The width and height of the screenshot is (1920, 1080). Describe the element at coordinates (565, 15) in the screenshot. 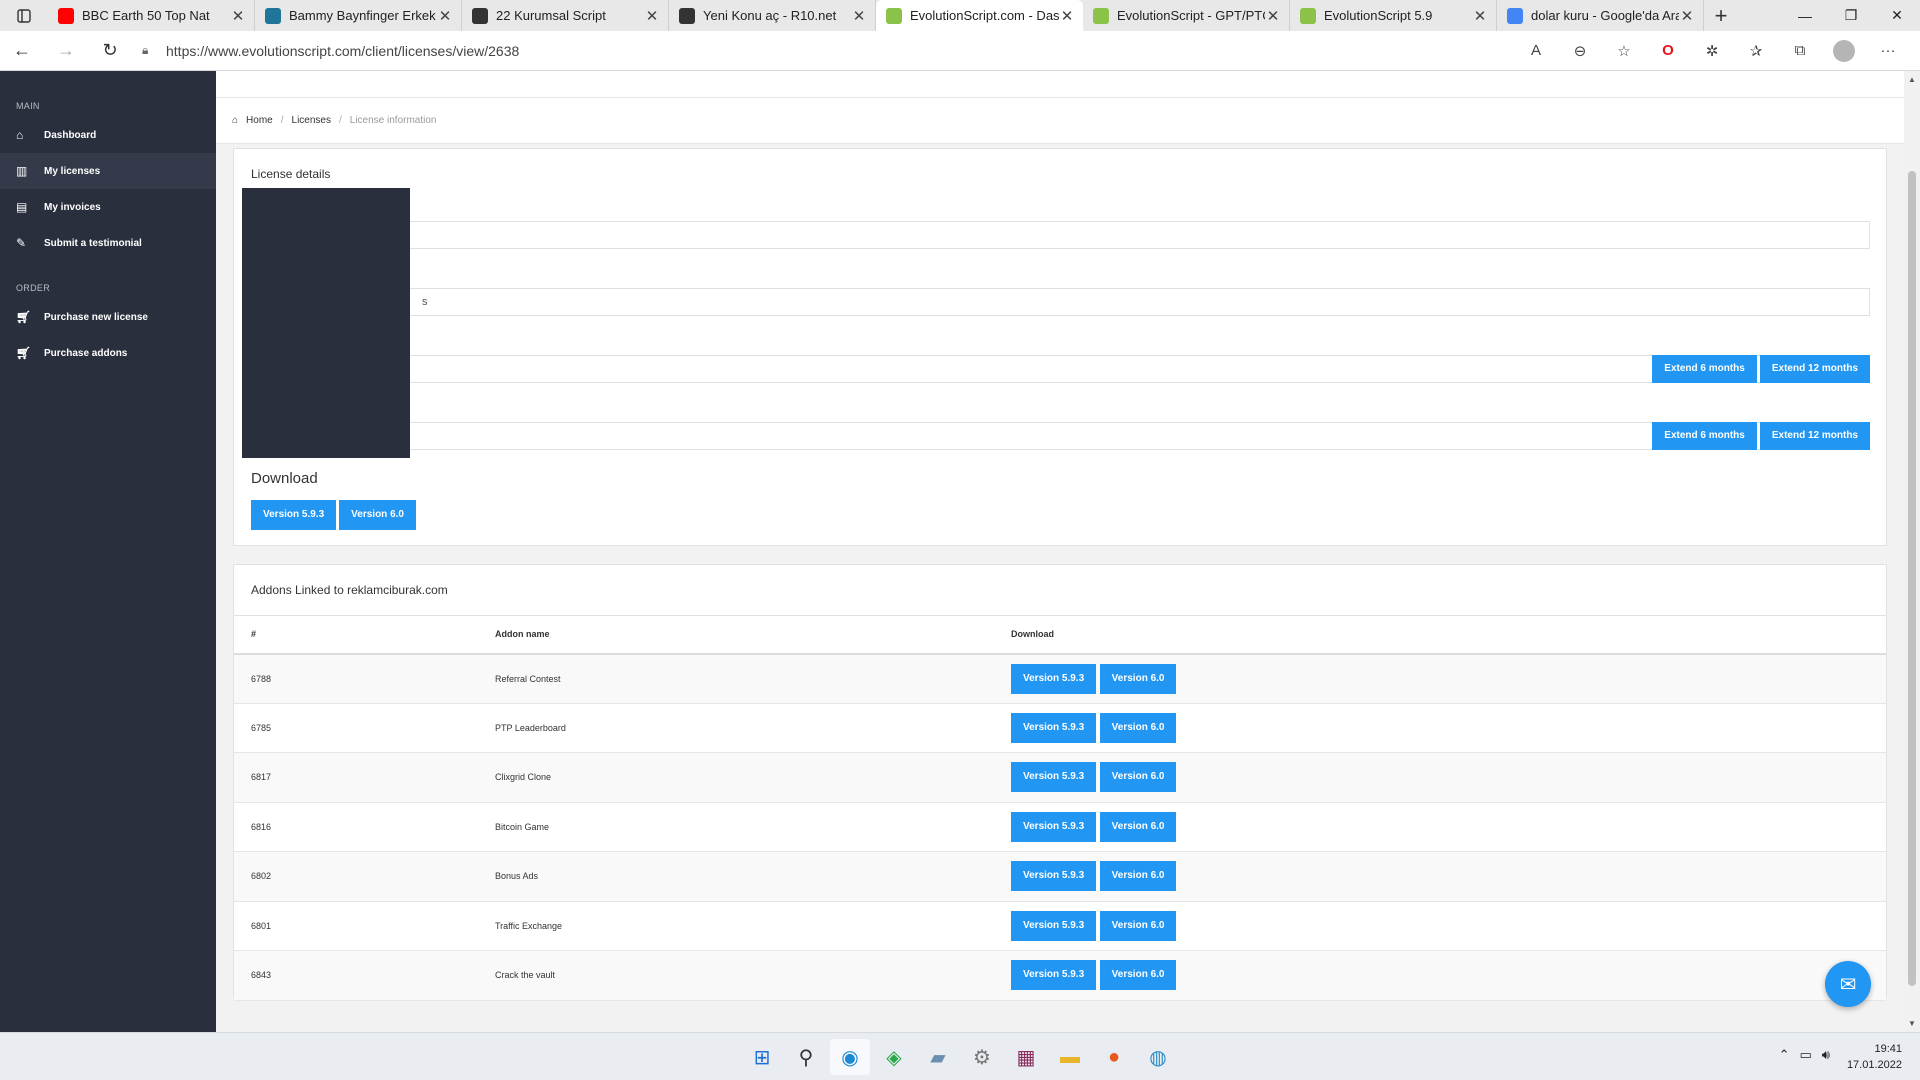

I see `browser-tab-2: 22 Kurumsal Script ✕` at that location.